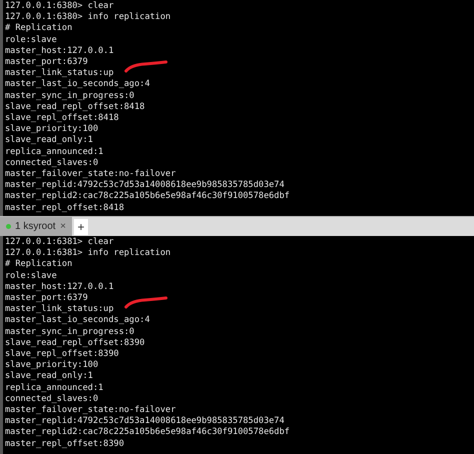 Image resolution: width=474 pixels, height=454 pixels. What do you see at coordinates (62, 118) in the screenshot?
I see `terminal-line: slave_repl_offset:8418` at bounding box center [62, 118].